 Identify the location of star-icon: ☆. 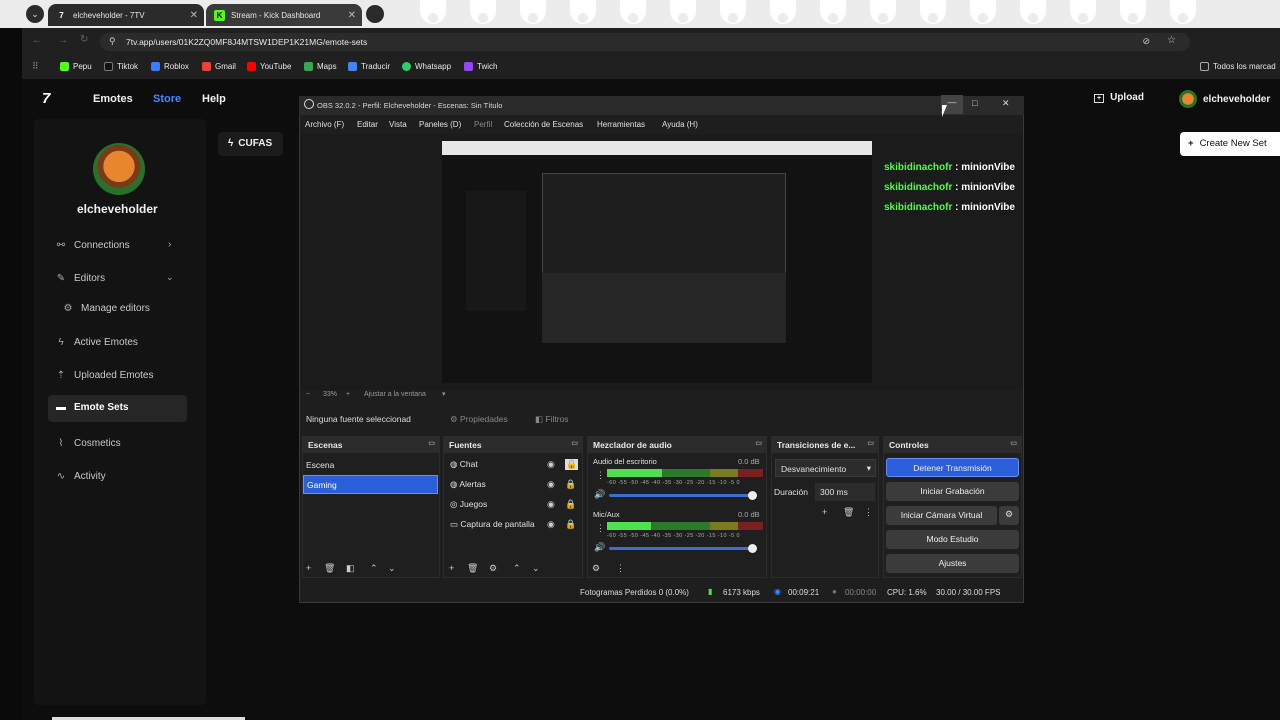
(1171, 40).